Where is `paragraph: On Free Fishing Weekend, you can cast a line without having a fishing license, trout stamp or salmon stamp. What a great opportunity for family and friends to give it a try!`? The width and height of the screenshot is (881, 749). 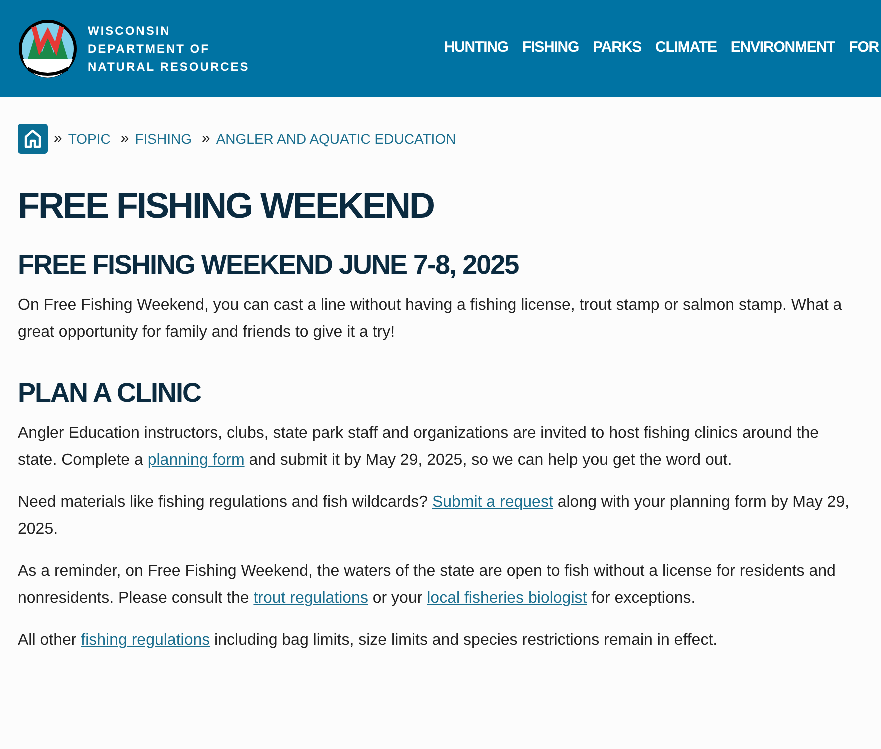
paragraph: On Free Fishing Weekend, you can cast a line without having a fishing license, trout stamp or salmon stamp. What a great opportunity for family and friends to give it a try! is located at coordinates (431, 319).